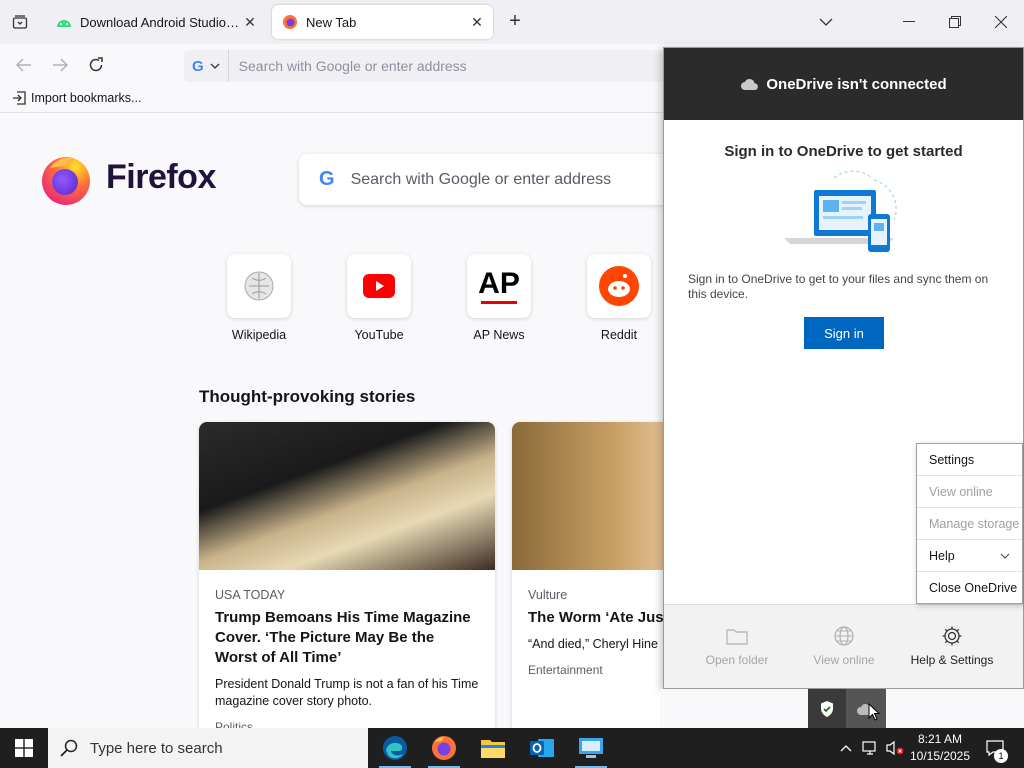 The image size is (1024, 768). What do you see at coordinates (969, 460) in the screenshot?
I see `menu-item-settings: Settings` at bounding box center [969, 460].